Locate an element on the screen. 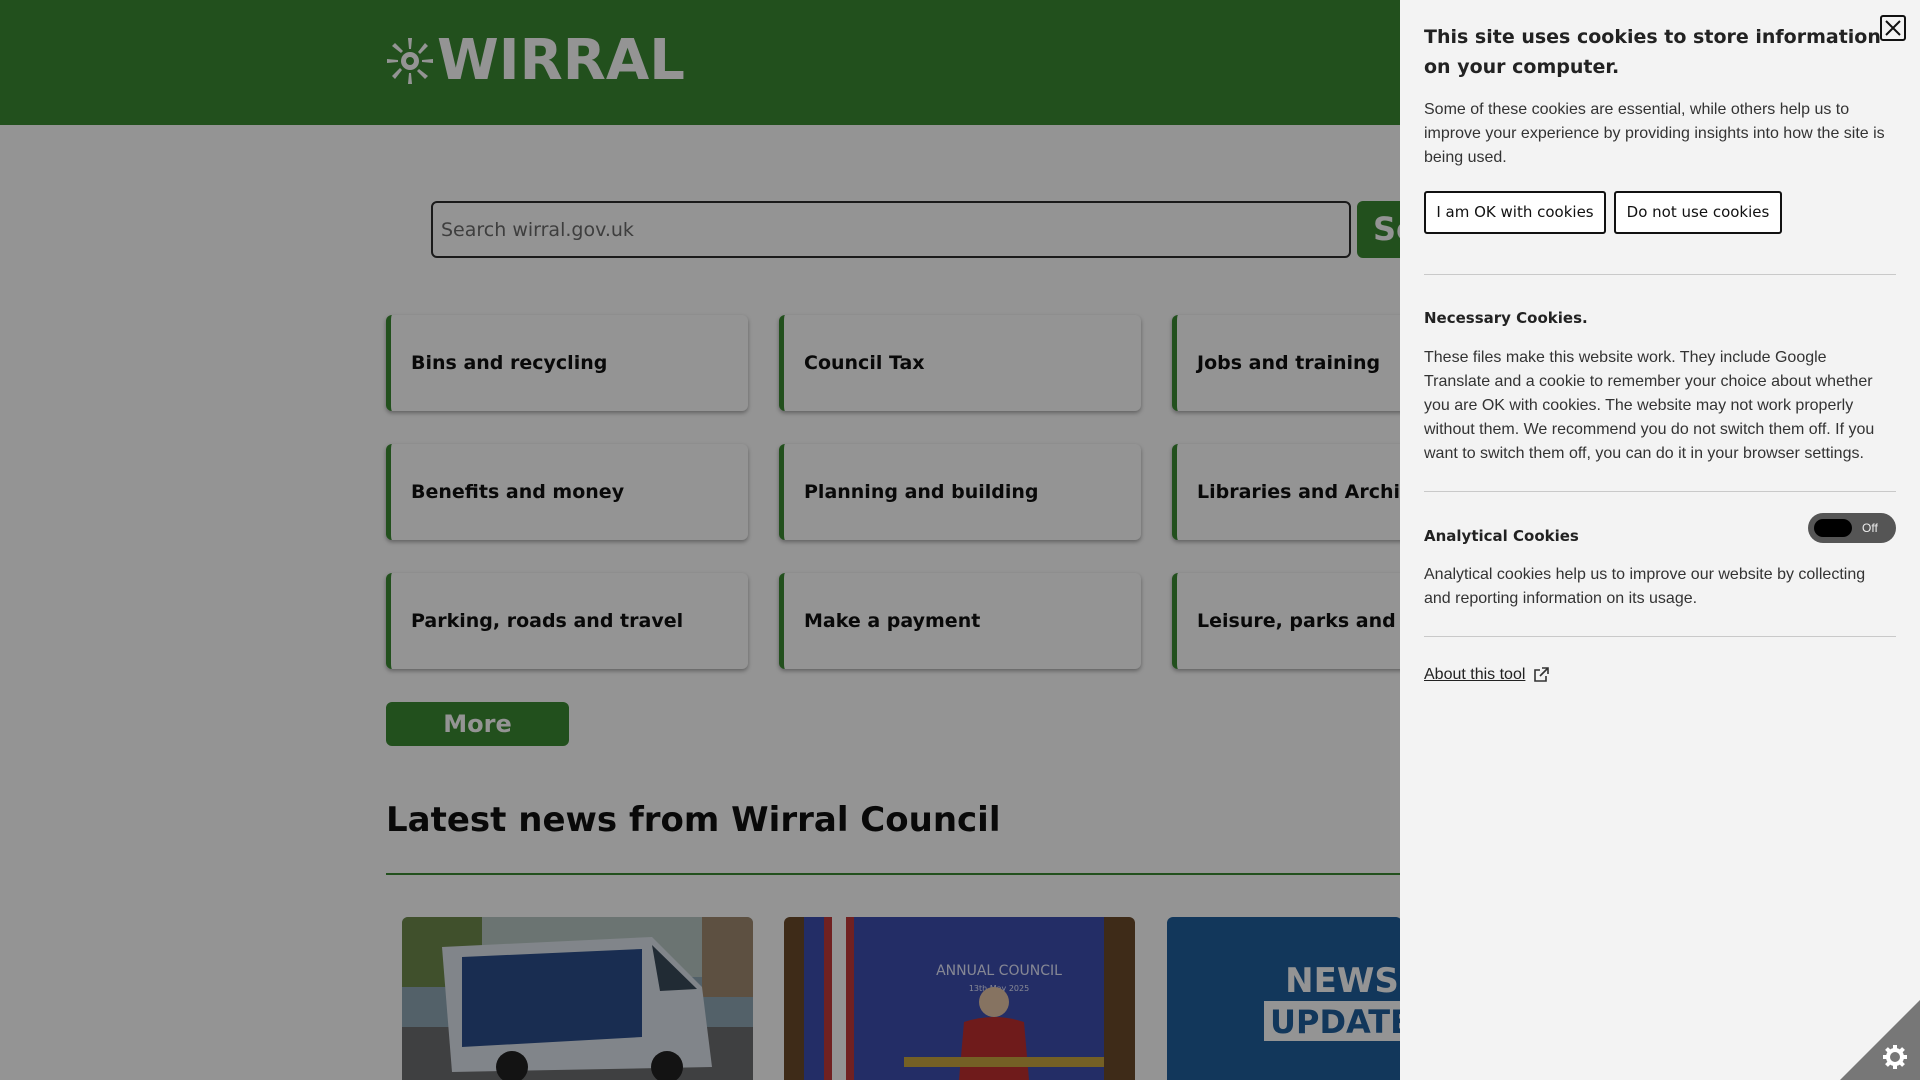 The width and height of the screenshot is (1920, 1080). analytical-cookies-toggle: Off is located at coordinates (1852, 528).